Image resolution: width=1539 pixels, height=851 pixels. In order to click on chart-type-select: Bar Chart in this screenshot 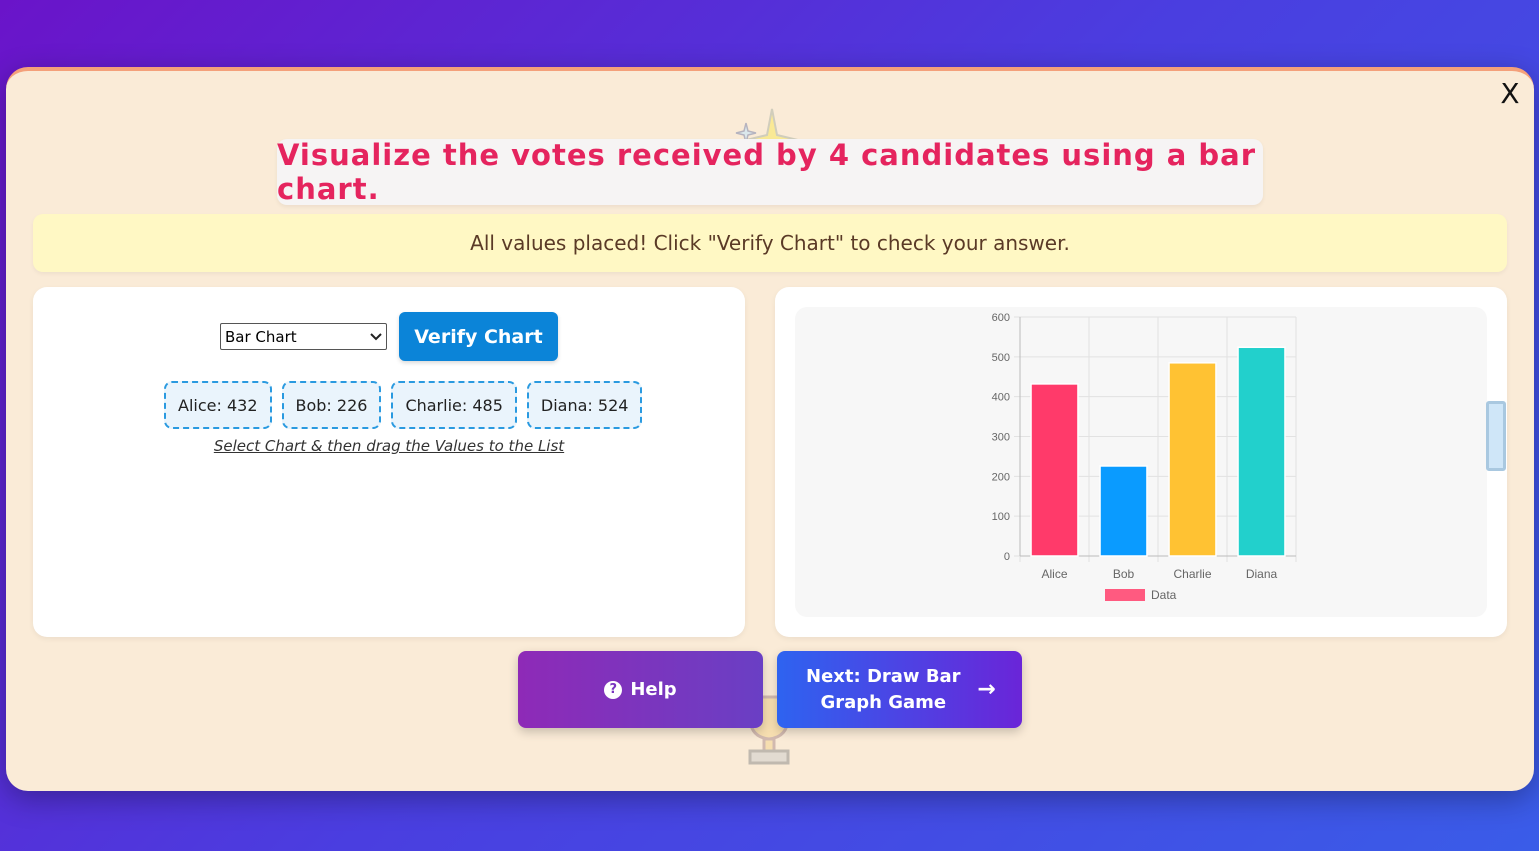, I will do `click(303, 336)`.